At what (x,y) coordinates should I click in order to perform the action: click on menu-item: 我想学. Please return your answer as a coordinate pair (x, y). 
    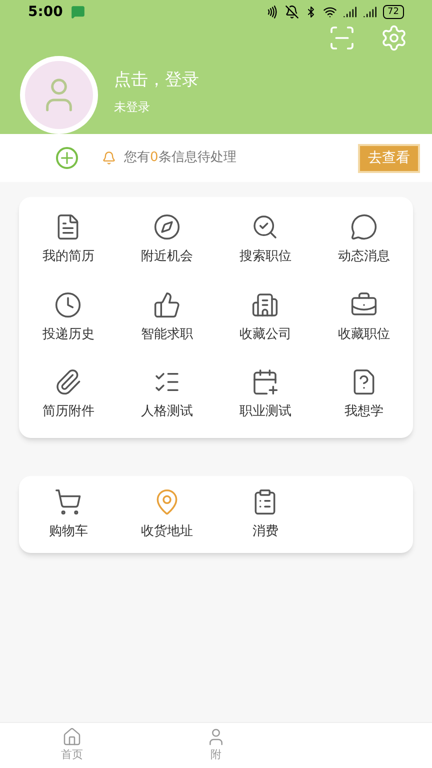
    Looking at the image, I should click on (363, 395).